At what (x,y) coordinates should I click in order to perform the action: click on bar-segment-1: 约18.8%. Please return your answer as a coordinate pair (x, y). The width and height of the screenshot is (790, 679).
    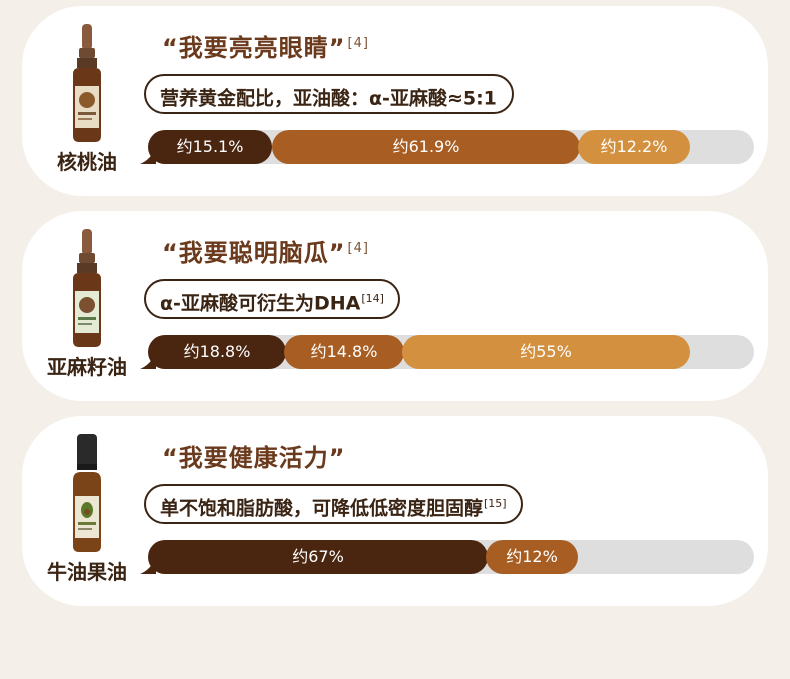
    Looking at the image, I should click on (213, 352).